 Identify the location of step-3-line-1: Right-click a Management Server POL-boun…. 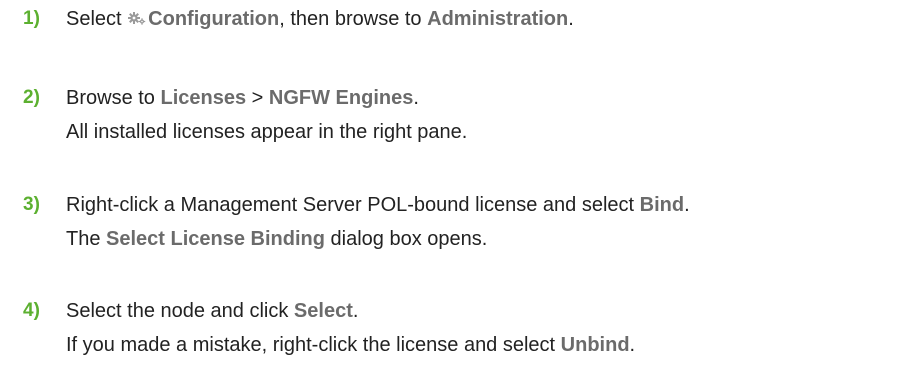
(378, 205).